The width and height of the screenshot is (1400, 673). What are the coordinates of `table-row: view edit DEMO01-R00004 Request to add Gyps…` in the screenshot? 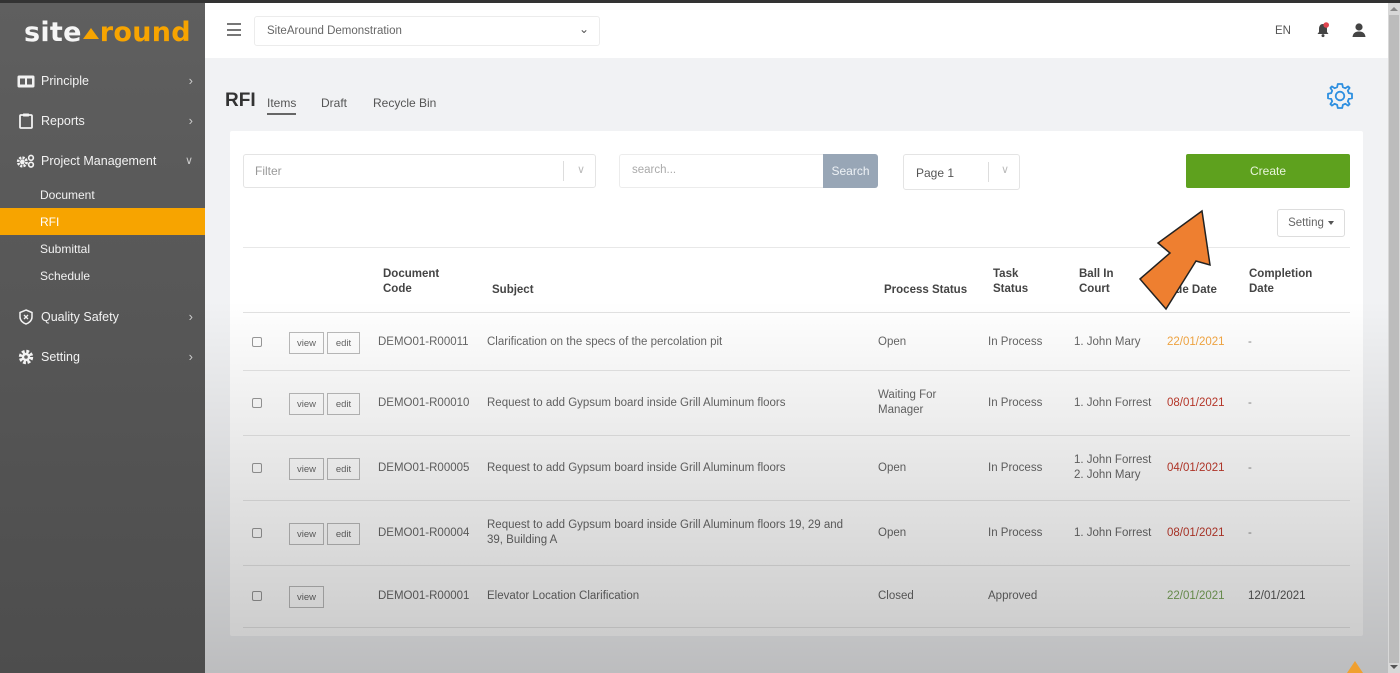 It's located at (796, 533).